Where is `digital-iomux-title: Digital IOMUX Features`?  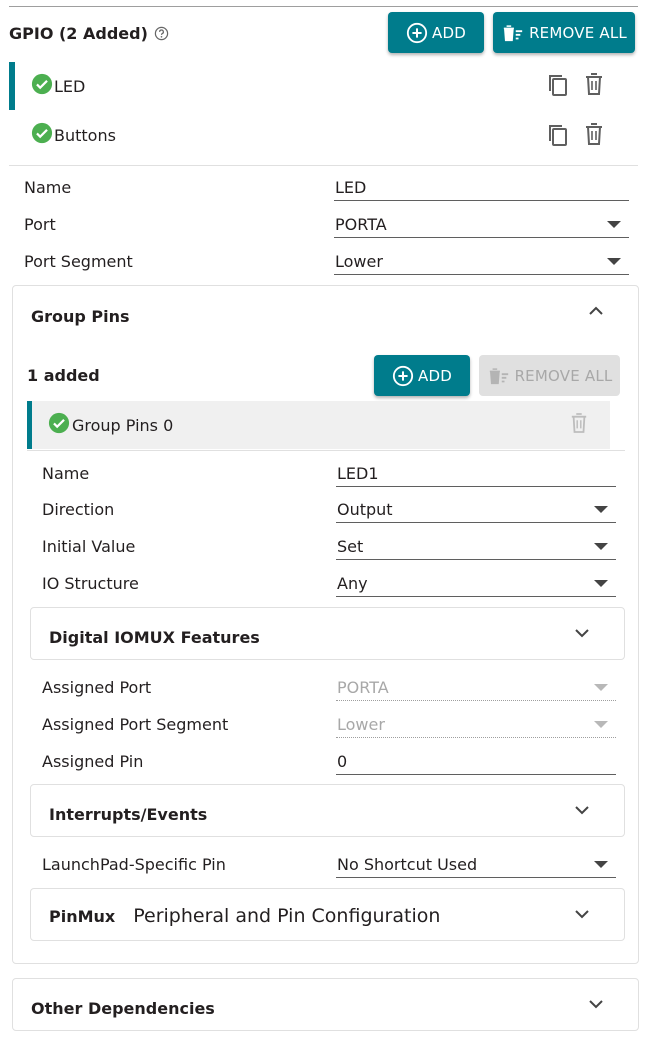 digital-iomux-title: Digital IOMUX Features is located at coordinates (154, 637).